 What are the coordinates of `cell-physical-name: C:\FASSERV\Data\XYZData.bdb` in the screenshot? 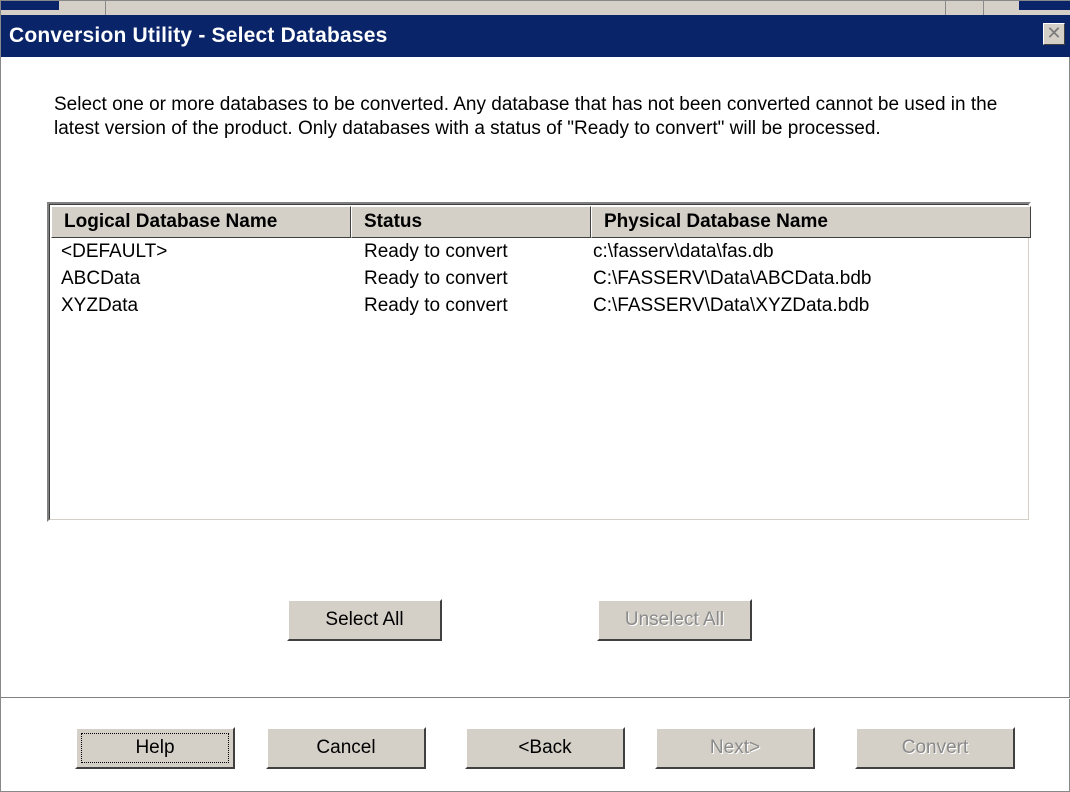 It's located at (731, 305).